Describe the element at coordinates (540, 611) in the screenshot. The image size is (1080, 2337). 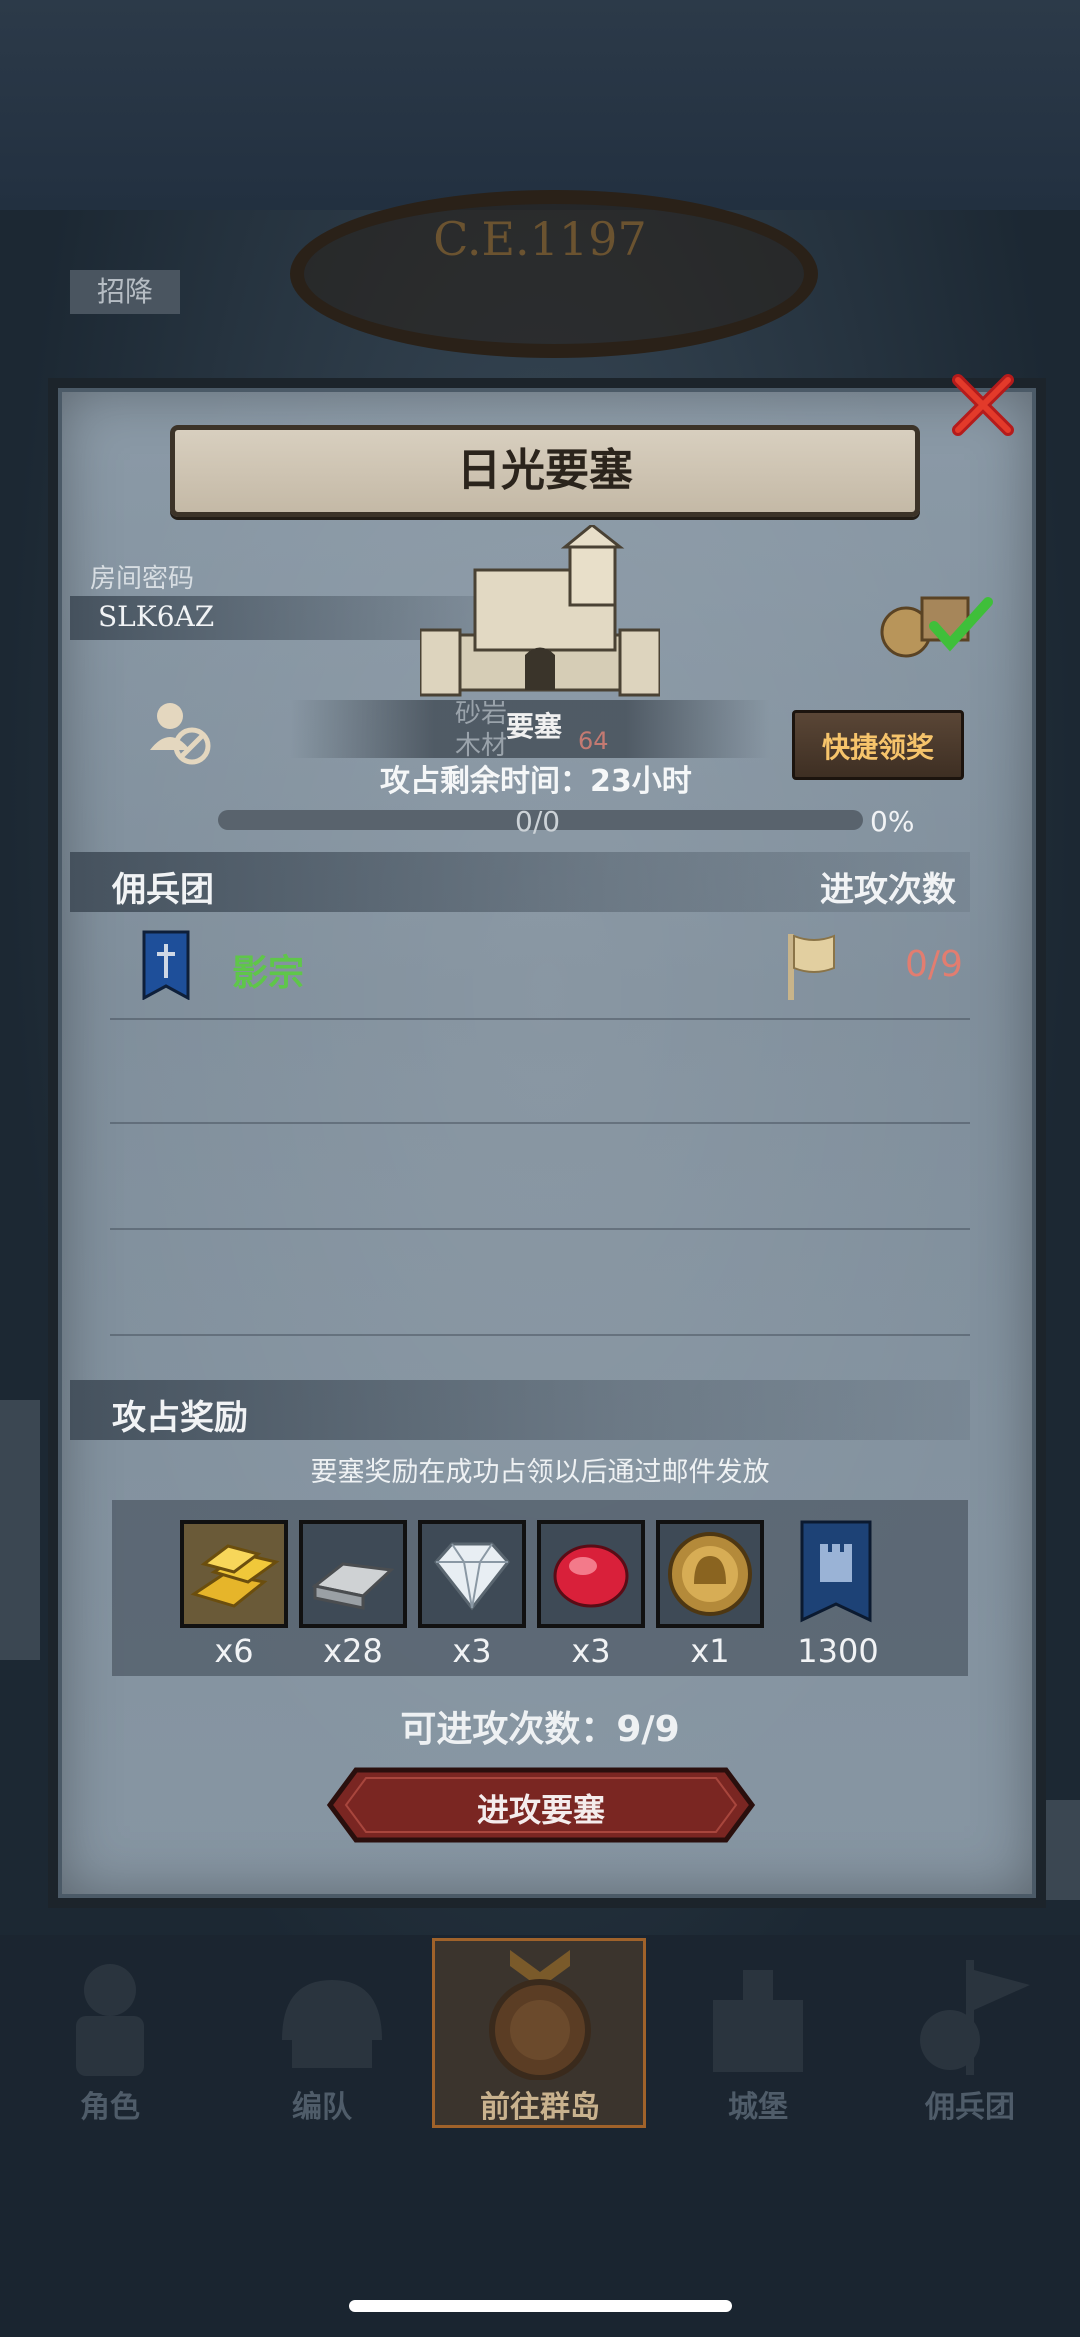
I see `fortress-icon` at that location.